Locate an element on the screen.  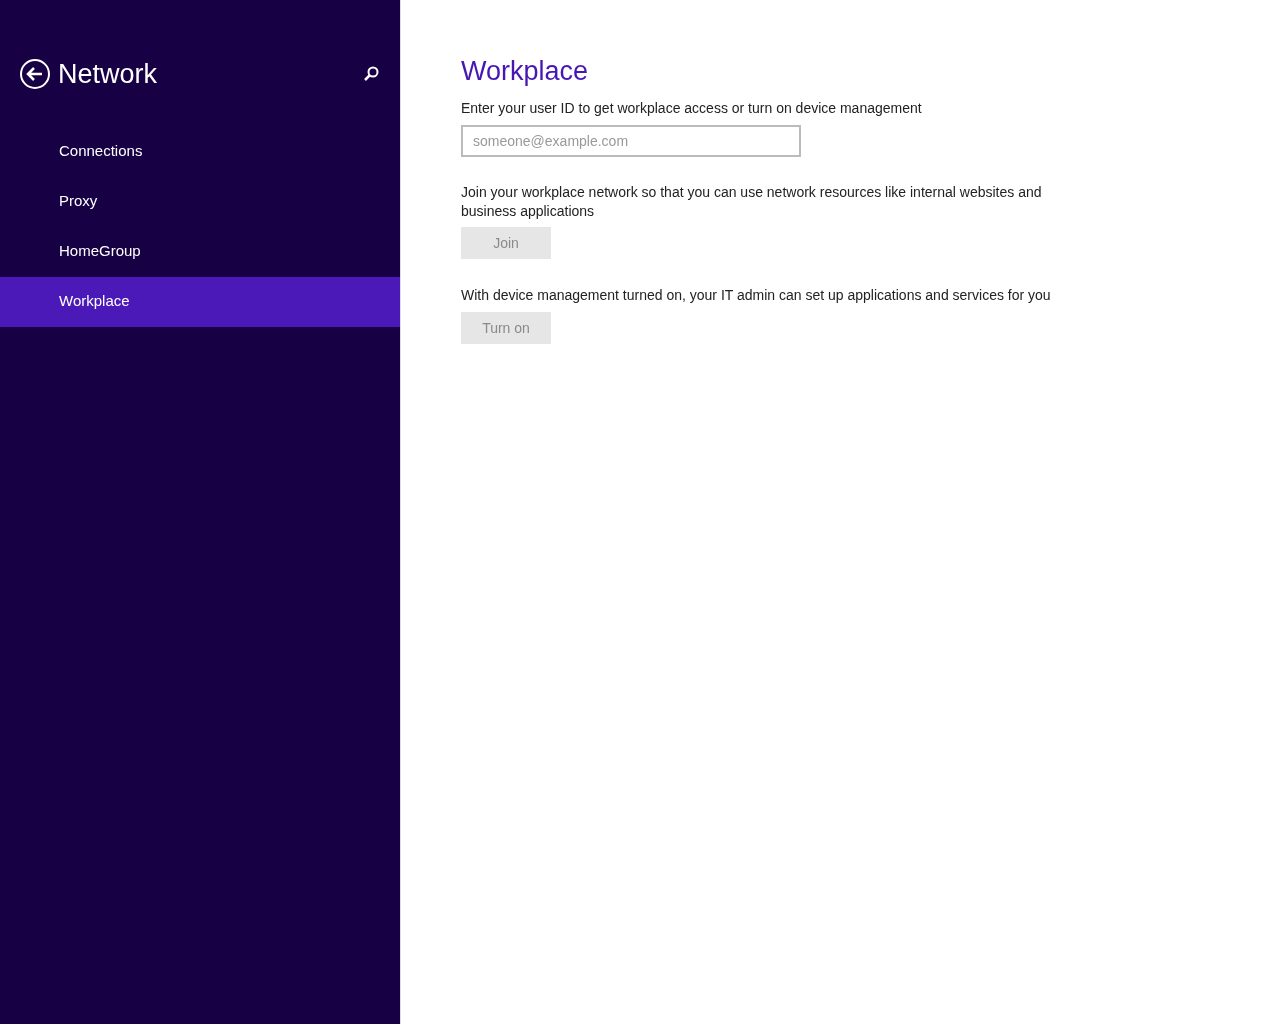
device-management-description: With device management turned on, your IT admin can set up applications and services for you is located at coordinates (756, 295).